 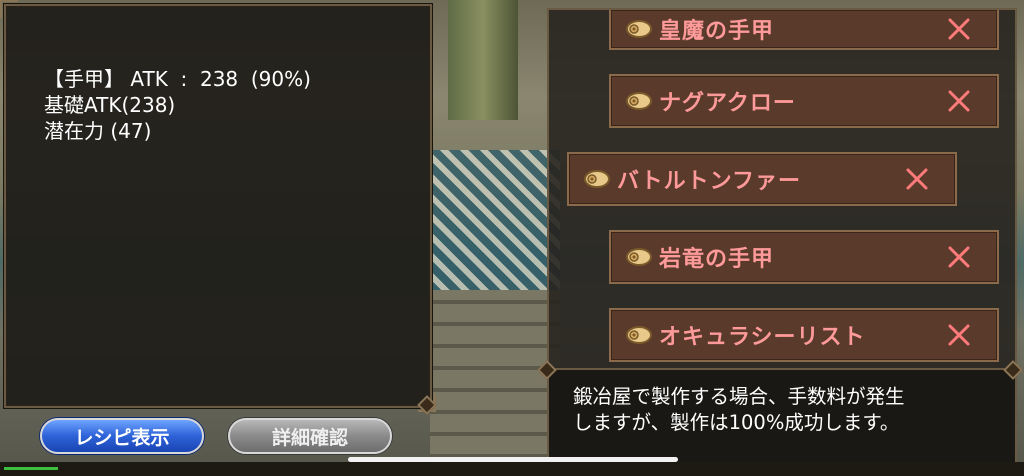 What do you see at coordinates (736, 422) in the screenshot?
I see `description-line: しますが、製作は100%成功します。` at bounding box center [736, 422].